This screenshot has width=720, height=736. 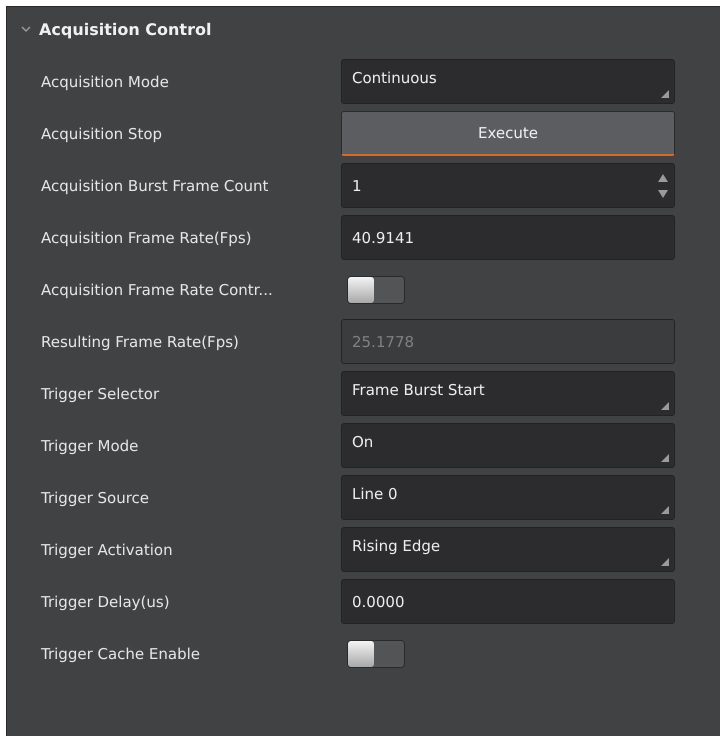 What do you see at coordinates (508, 601) in the screenshot?
I see `input-field: 0.0000` at bounding box center [508, 601].